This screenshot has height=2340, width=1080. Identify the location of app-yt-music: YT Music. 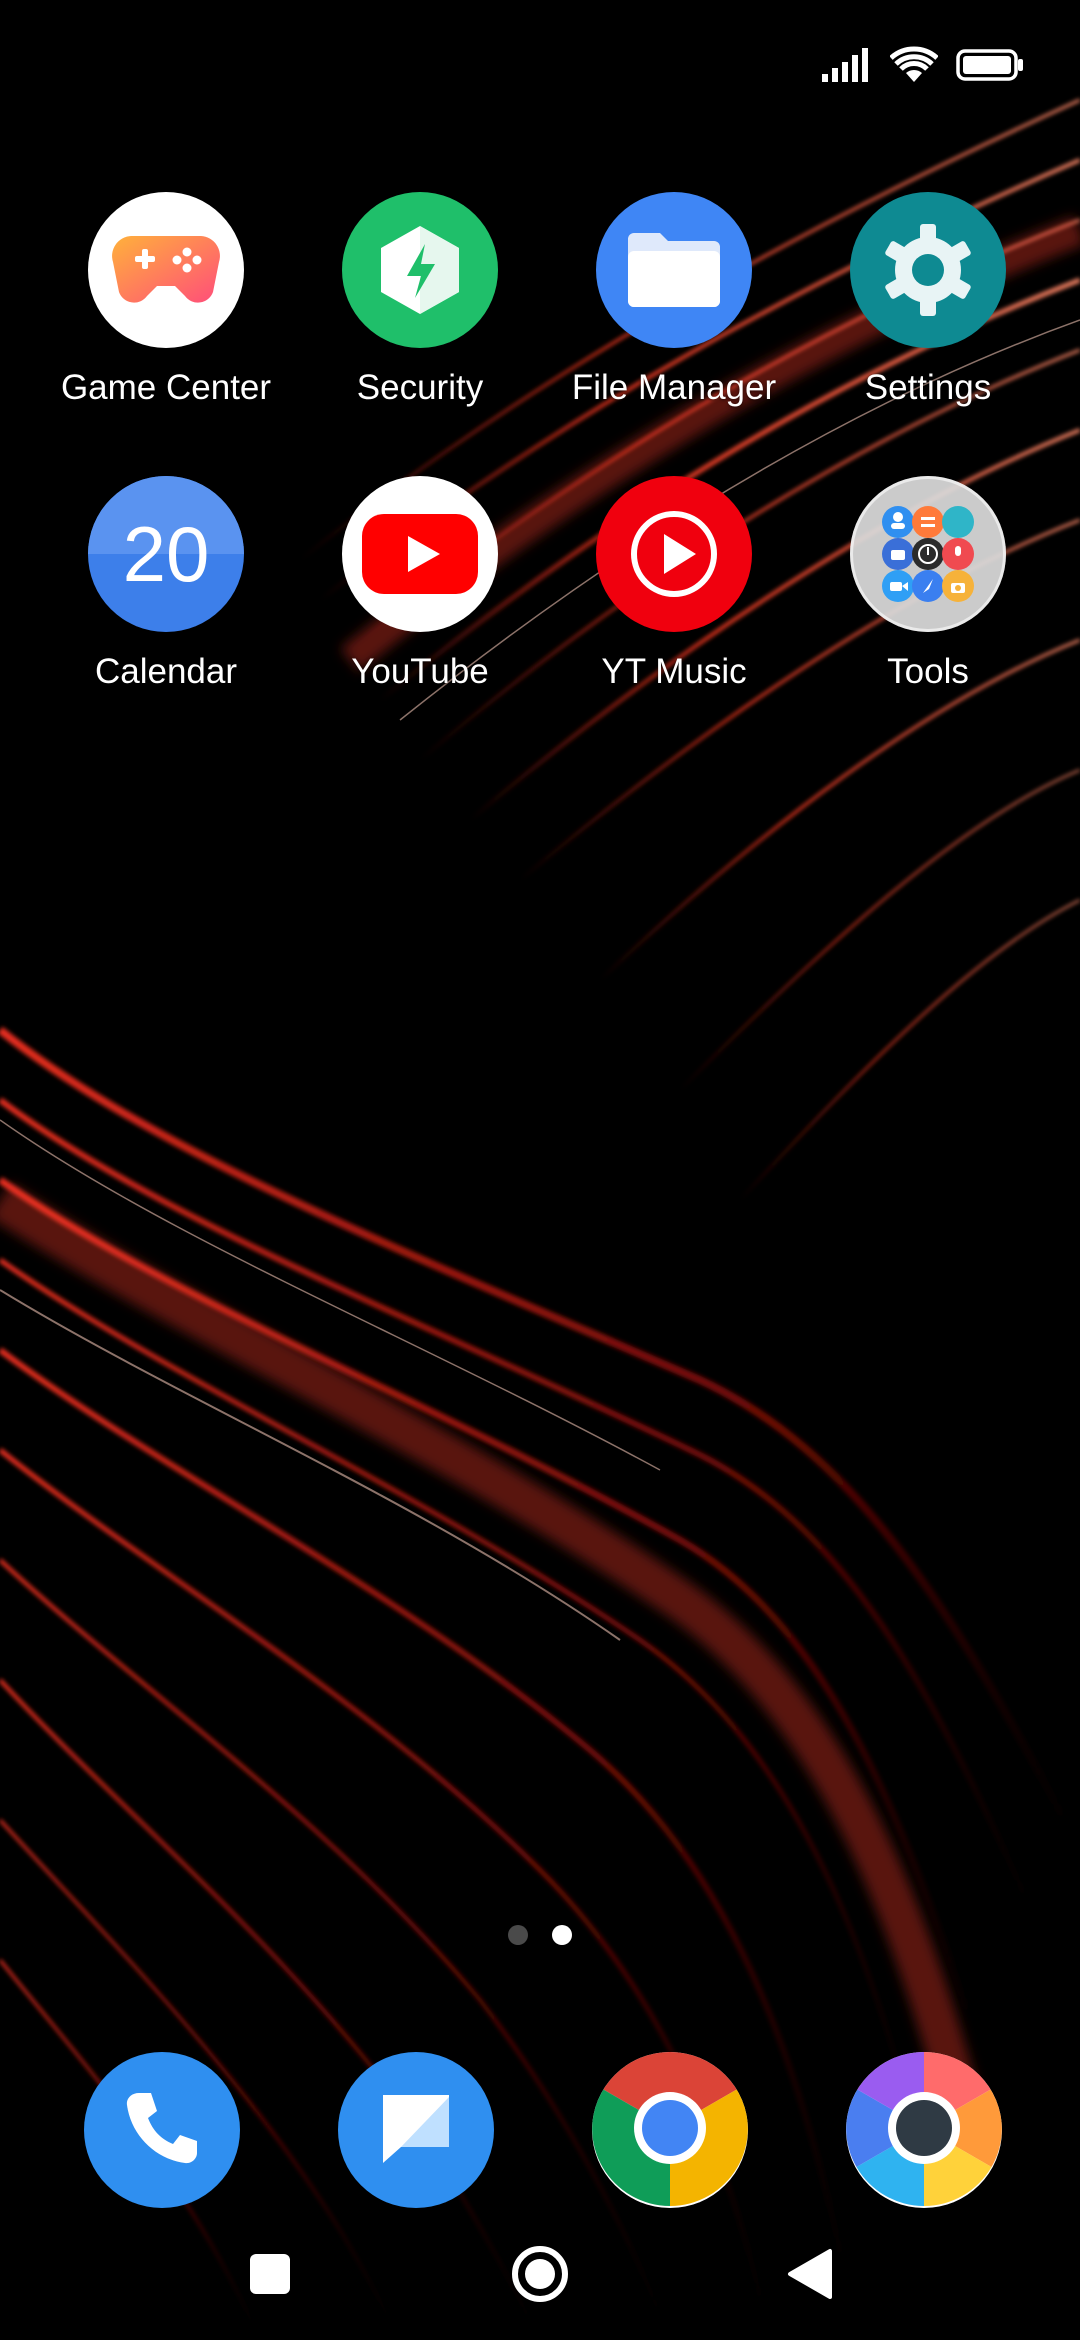
(674, 584).